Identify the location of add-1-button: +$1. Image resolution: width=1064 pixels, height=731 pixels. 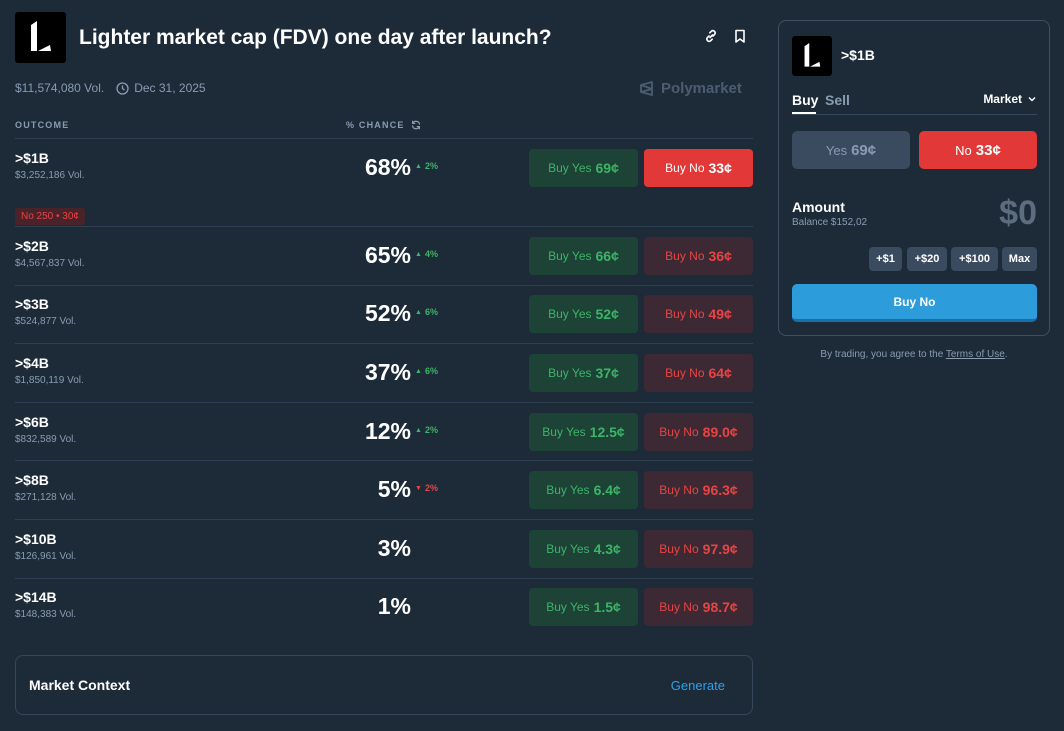
(885, 259).